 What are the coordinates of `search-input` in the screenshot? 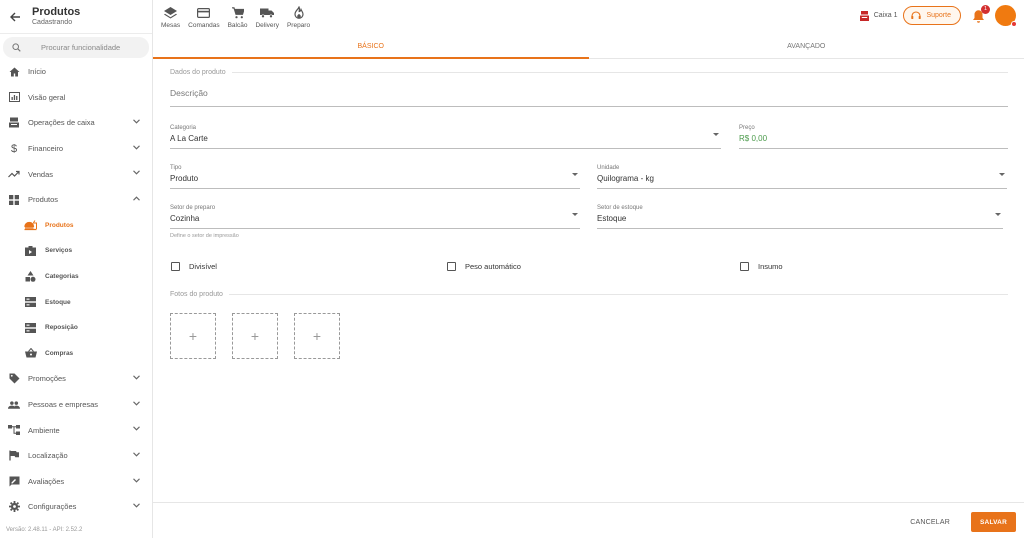 It's located at (76, 47).